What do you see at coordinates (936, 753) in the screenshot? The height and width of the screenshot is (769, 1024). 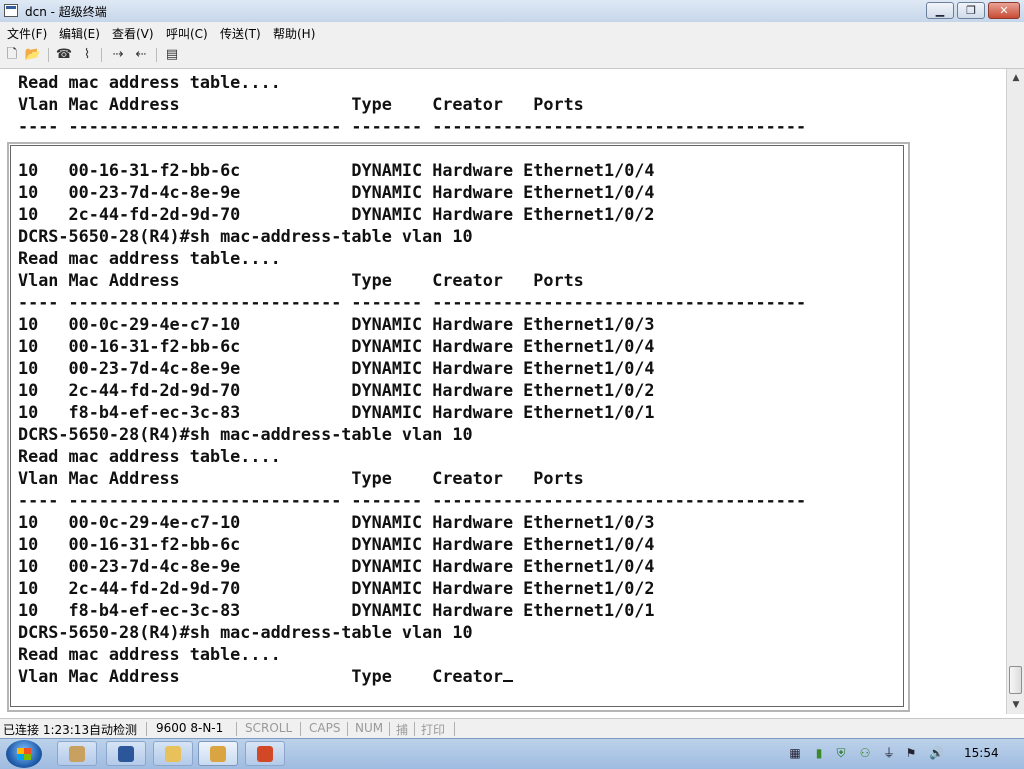 I see `volume-icon: 🔊` at bounding box center [936, 753].